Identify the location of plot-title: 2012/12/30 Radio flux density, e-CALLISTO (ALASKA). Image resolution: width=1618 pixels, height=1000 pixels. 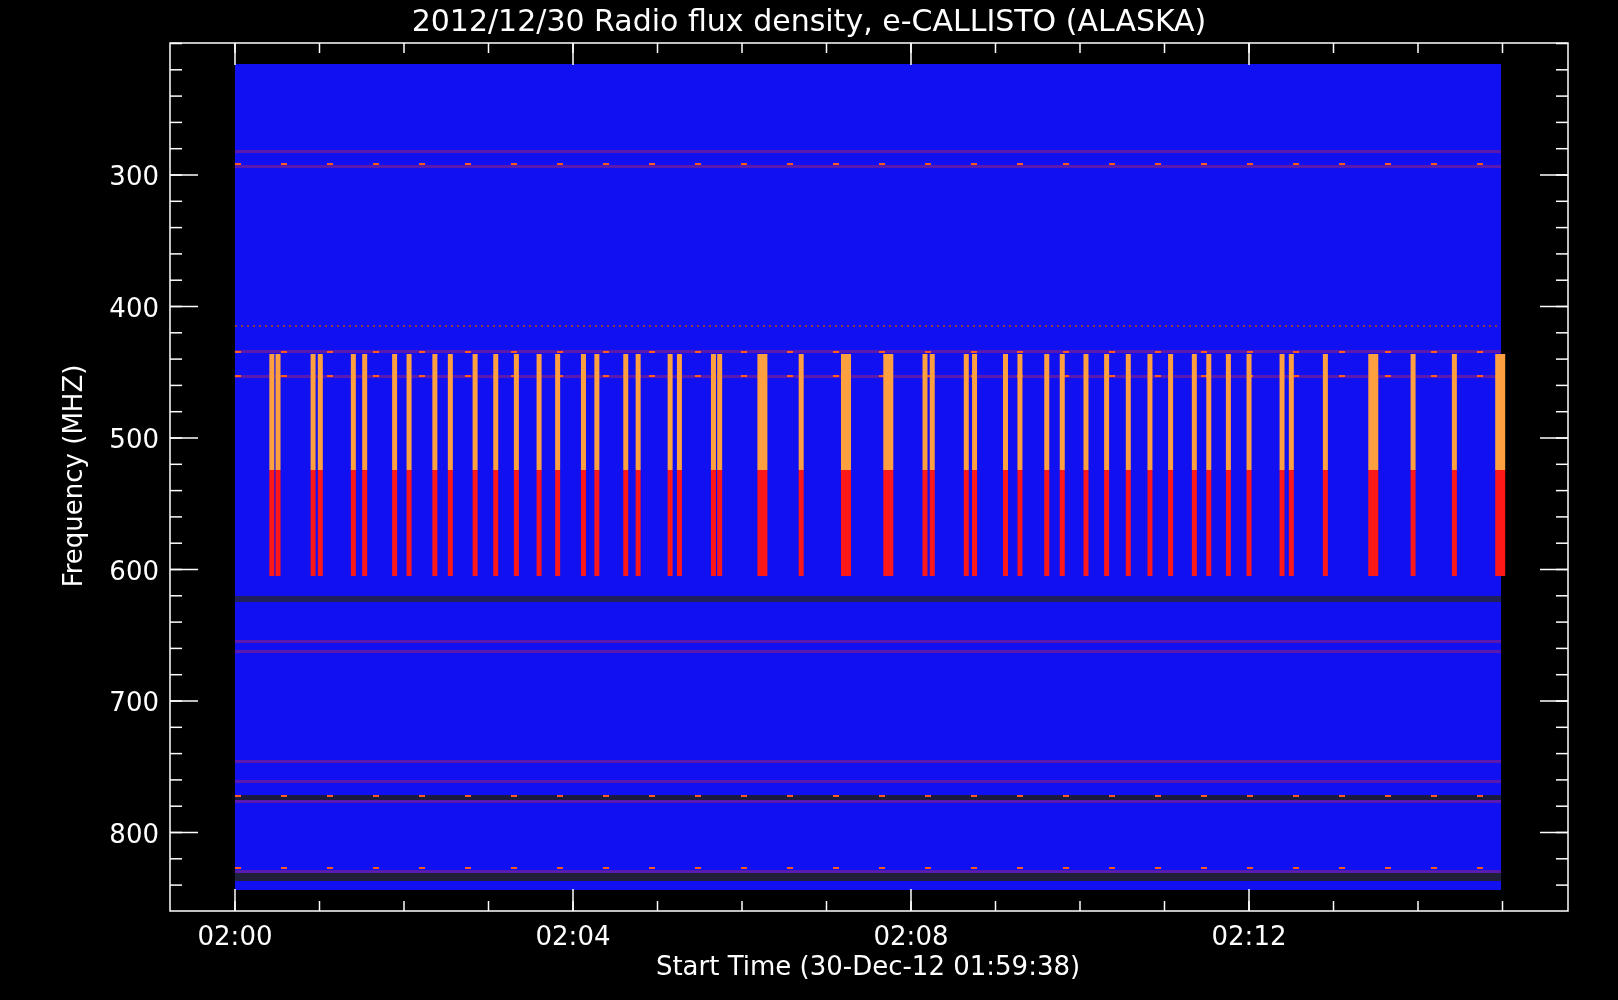
(809, 20).